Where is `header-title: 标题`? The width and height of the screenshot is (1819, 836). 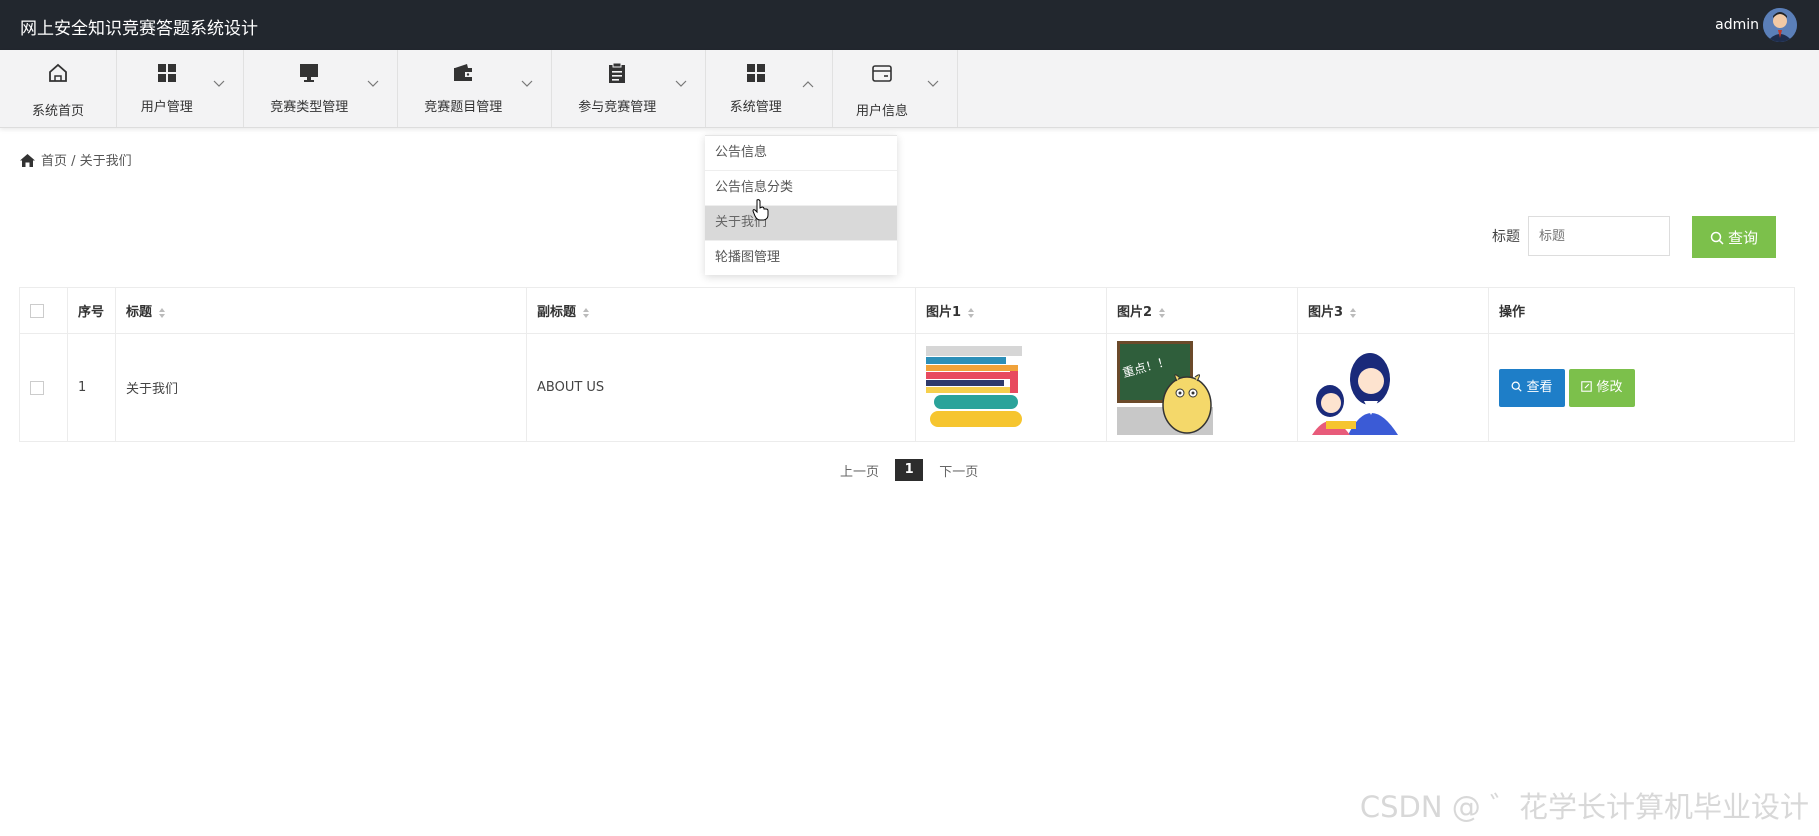
header-title: 标题 is located at coordinates (321, 310).